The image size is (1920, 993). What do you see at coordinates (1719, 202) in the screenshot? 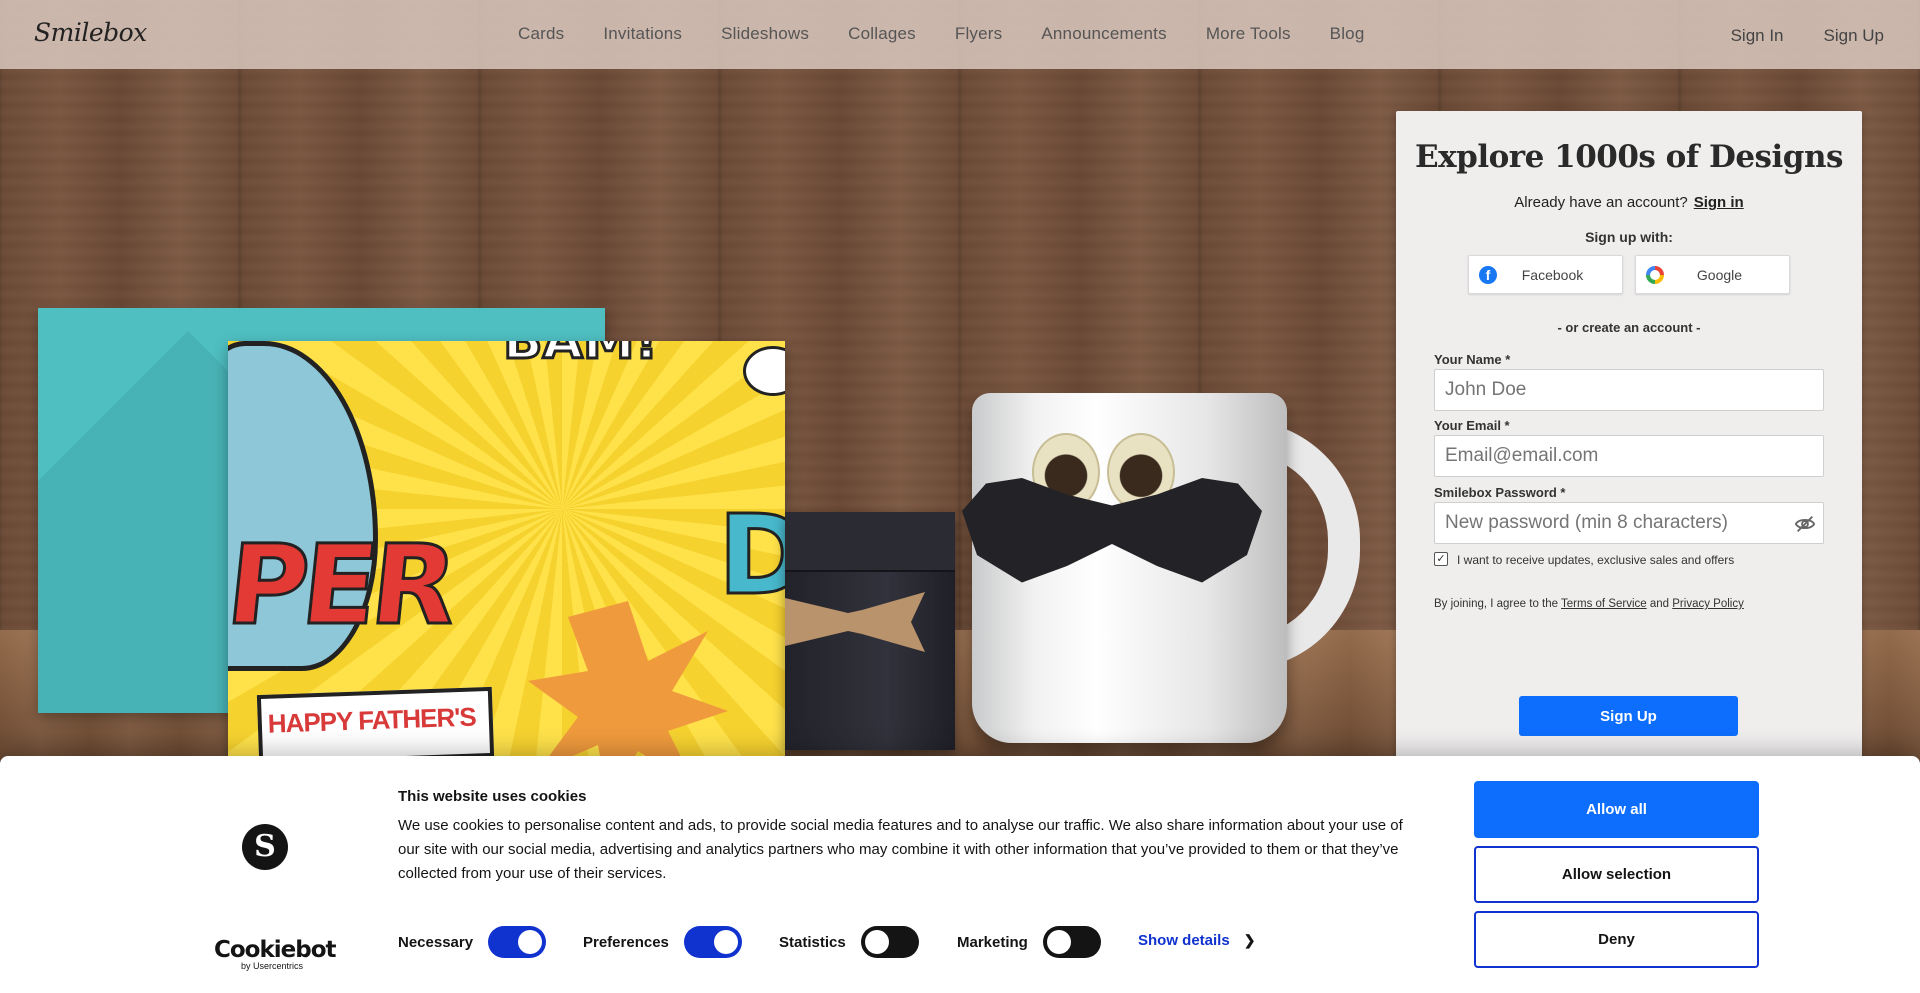
I see `signup-sign-in-link: Sign in` at bounding box center [1719, 202].